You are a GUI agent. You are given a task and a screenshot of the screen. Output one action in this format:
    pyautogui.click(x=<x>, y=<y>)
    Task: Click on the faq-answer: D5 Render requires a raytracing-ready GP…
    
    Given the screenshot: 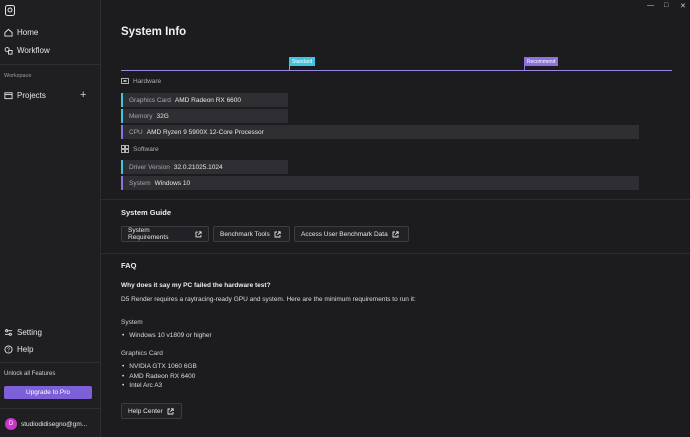 What is the action you would take?
    pyautogui.click(x=268, y=299)
    